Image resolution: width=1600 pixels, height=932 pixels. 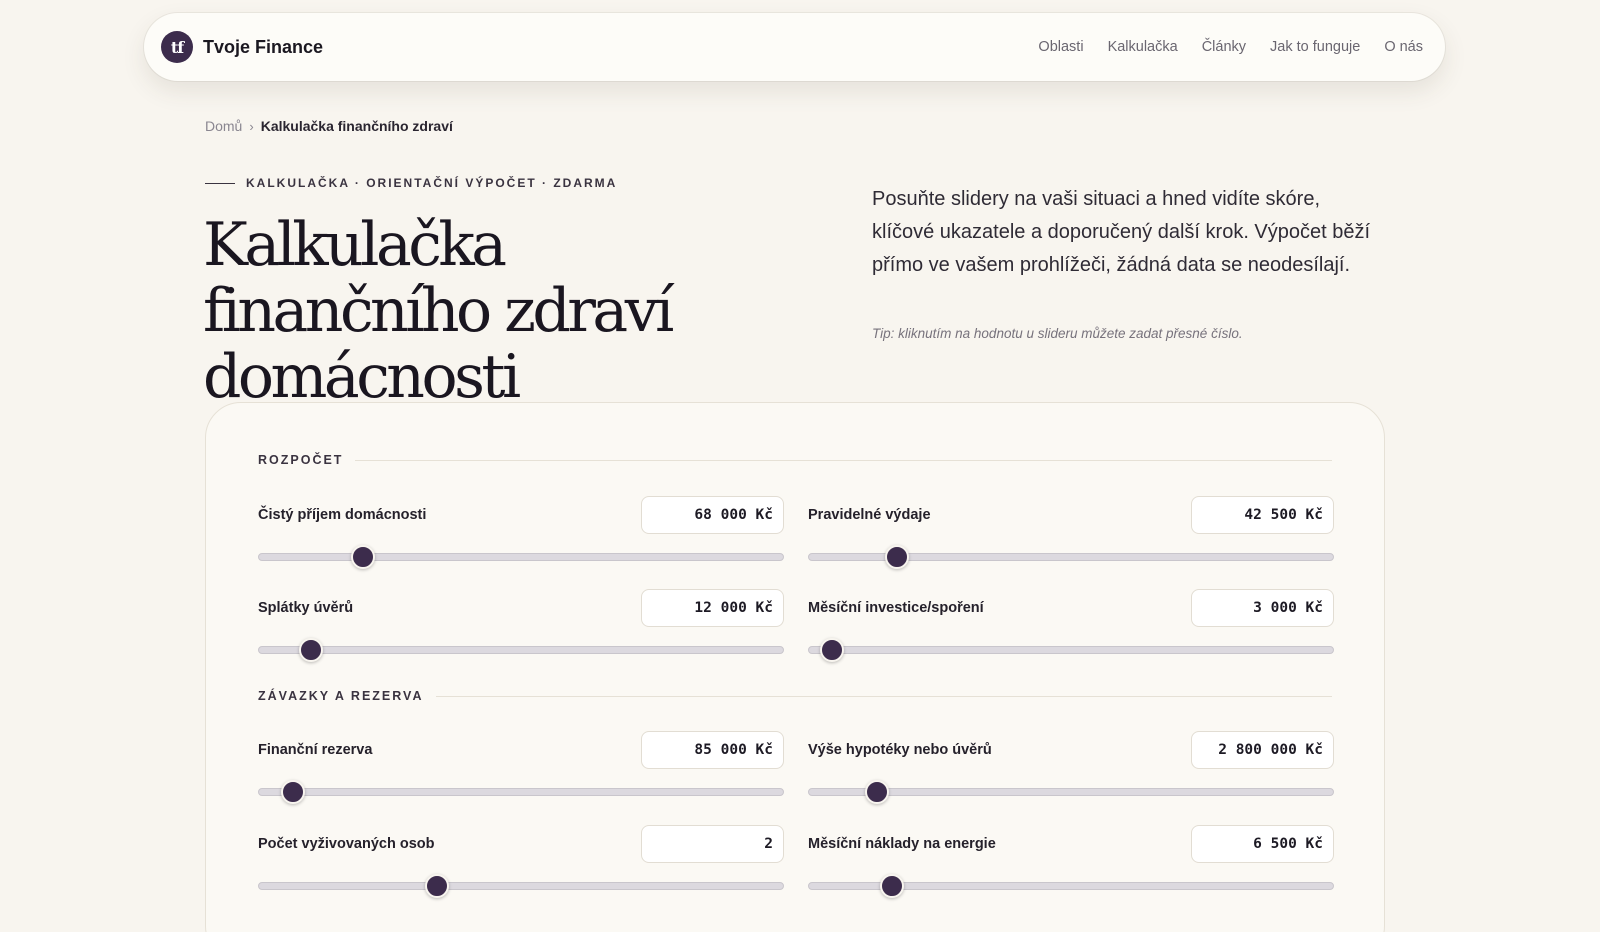 I want to click on field-pravidelne-vydaje: Pravidelné výdaje 42 500 Kč, so click(x=1071, y=539).